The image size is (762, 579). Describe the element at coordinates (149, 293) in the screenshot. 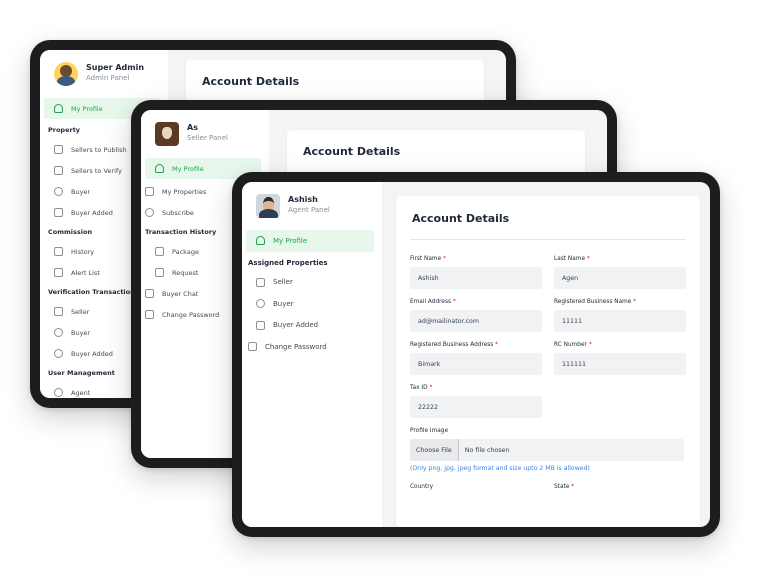

I see `chat-icon` at that location.